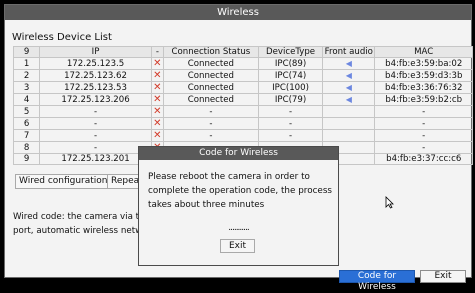 This screenshot has width=475, height=293. Describe the element at coordinates (423, 87) in the screenshot. I see `row-mac: b4:fb:e3:36:76:32` at that location.